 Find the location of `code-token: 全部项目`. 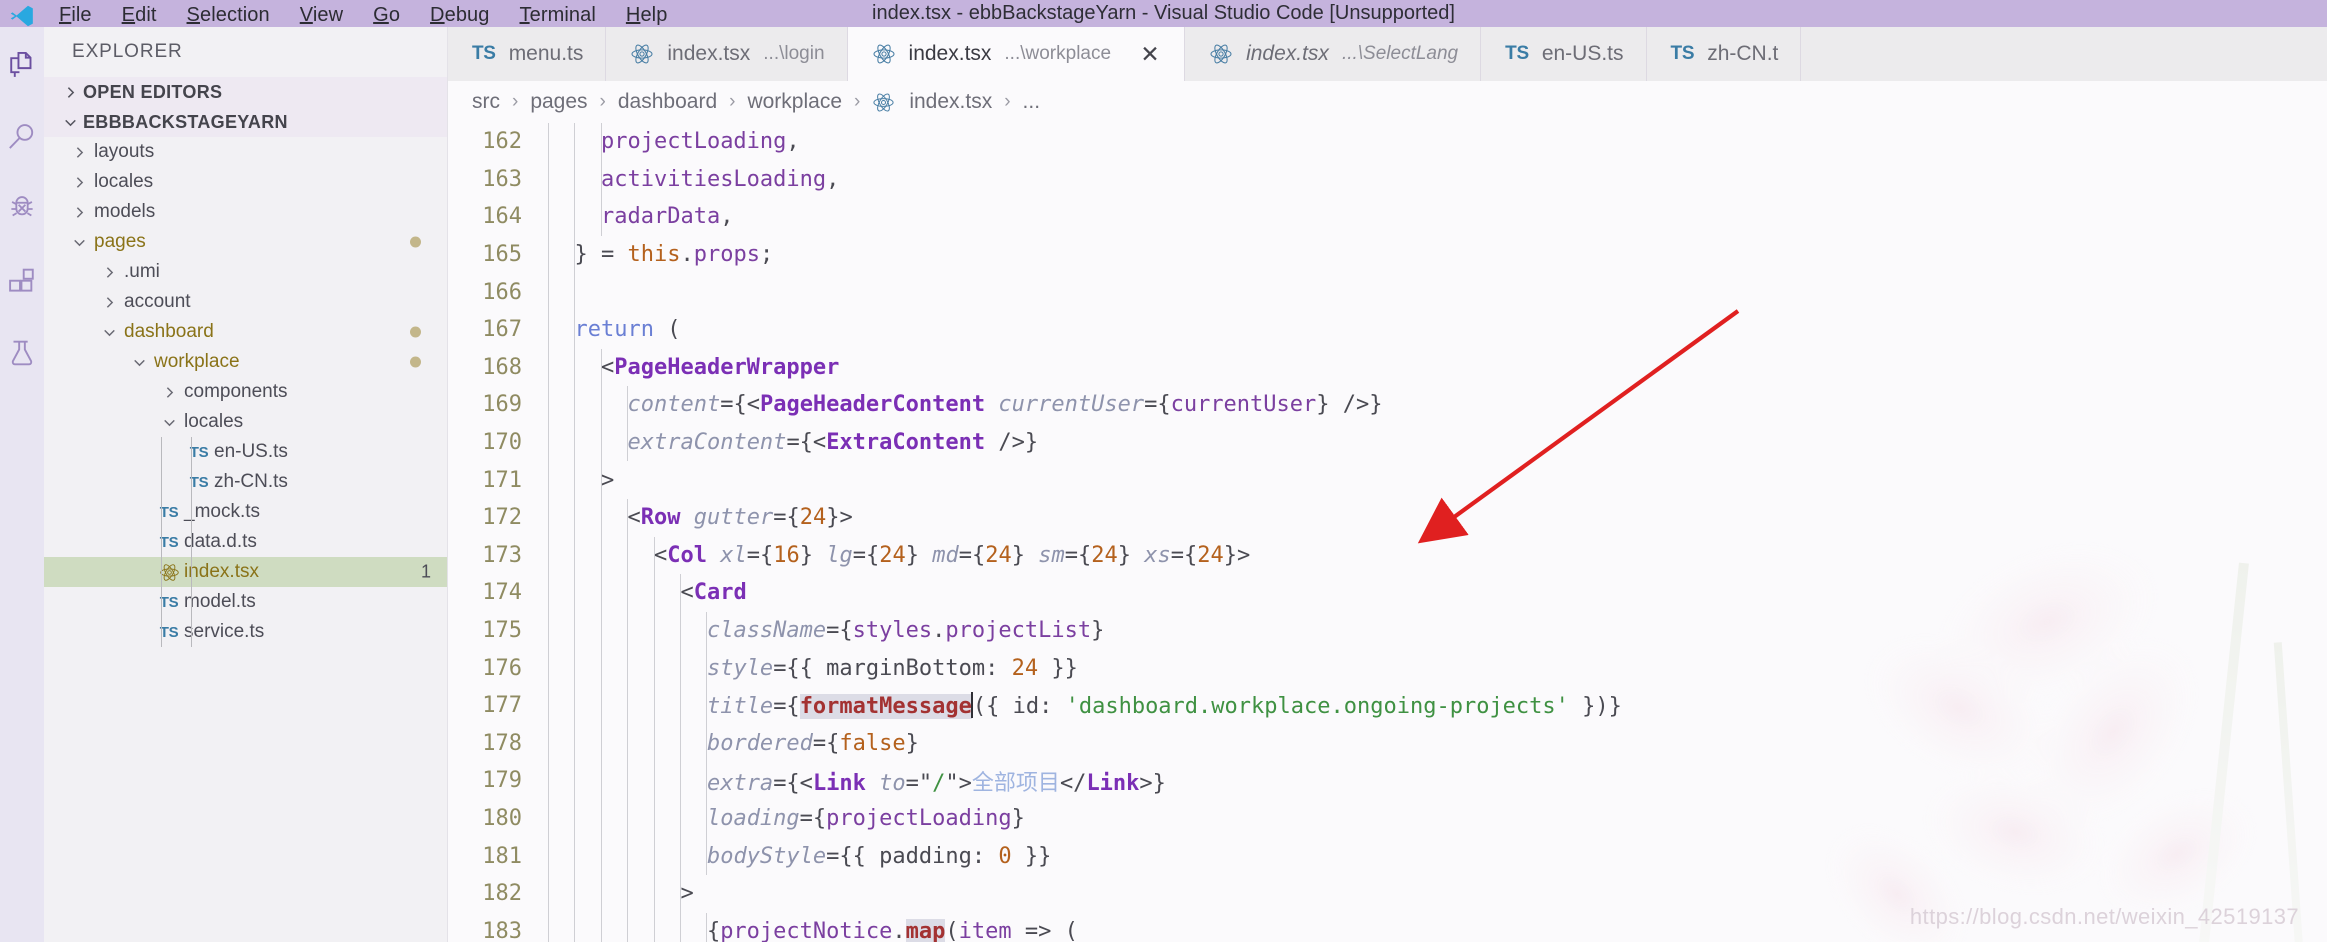

code-token: 全部项目 is located at coordinates (1015, 783).